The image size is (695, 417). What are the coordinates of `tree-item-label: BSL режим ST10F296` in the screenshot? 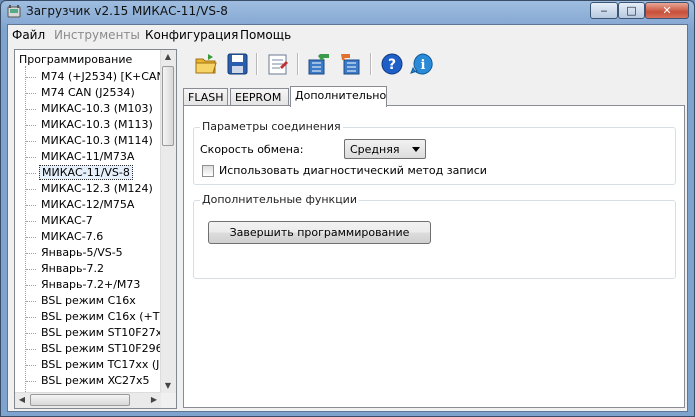 It's located at (102, 348).